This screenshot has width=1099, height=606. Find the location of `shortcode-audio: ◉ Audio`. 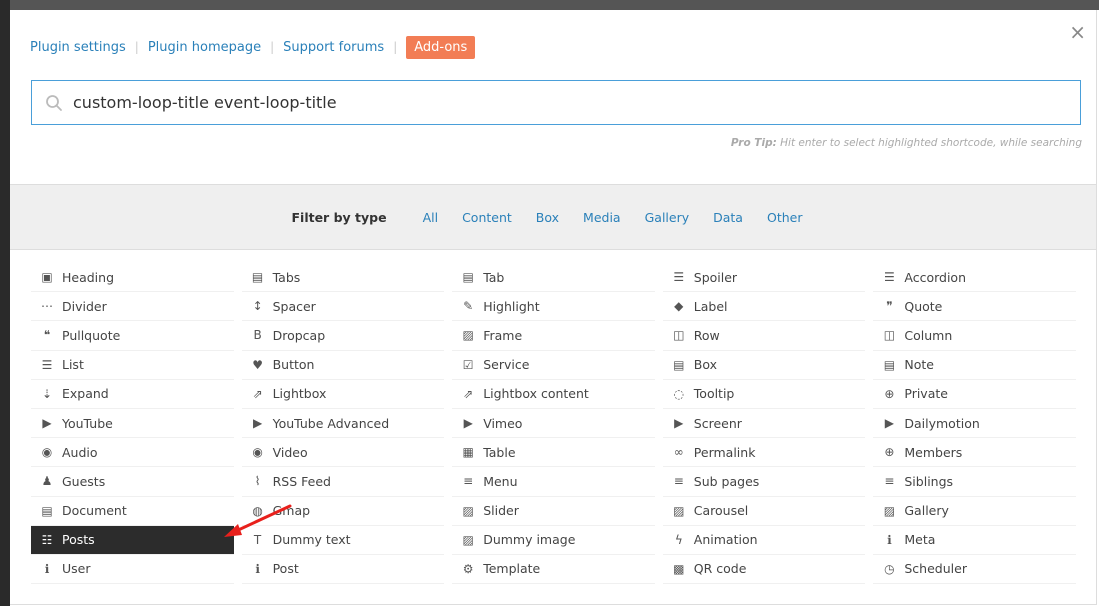

shortcode-audio: ◉ Audio is located at coordinates (132, 453).